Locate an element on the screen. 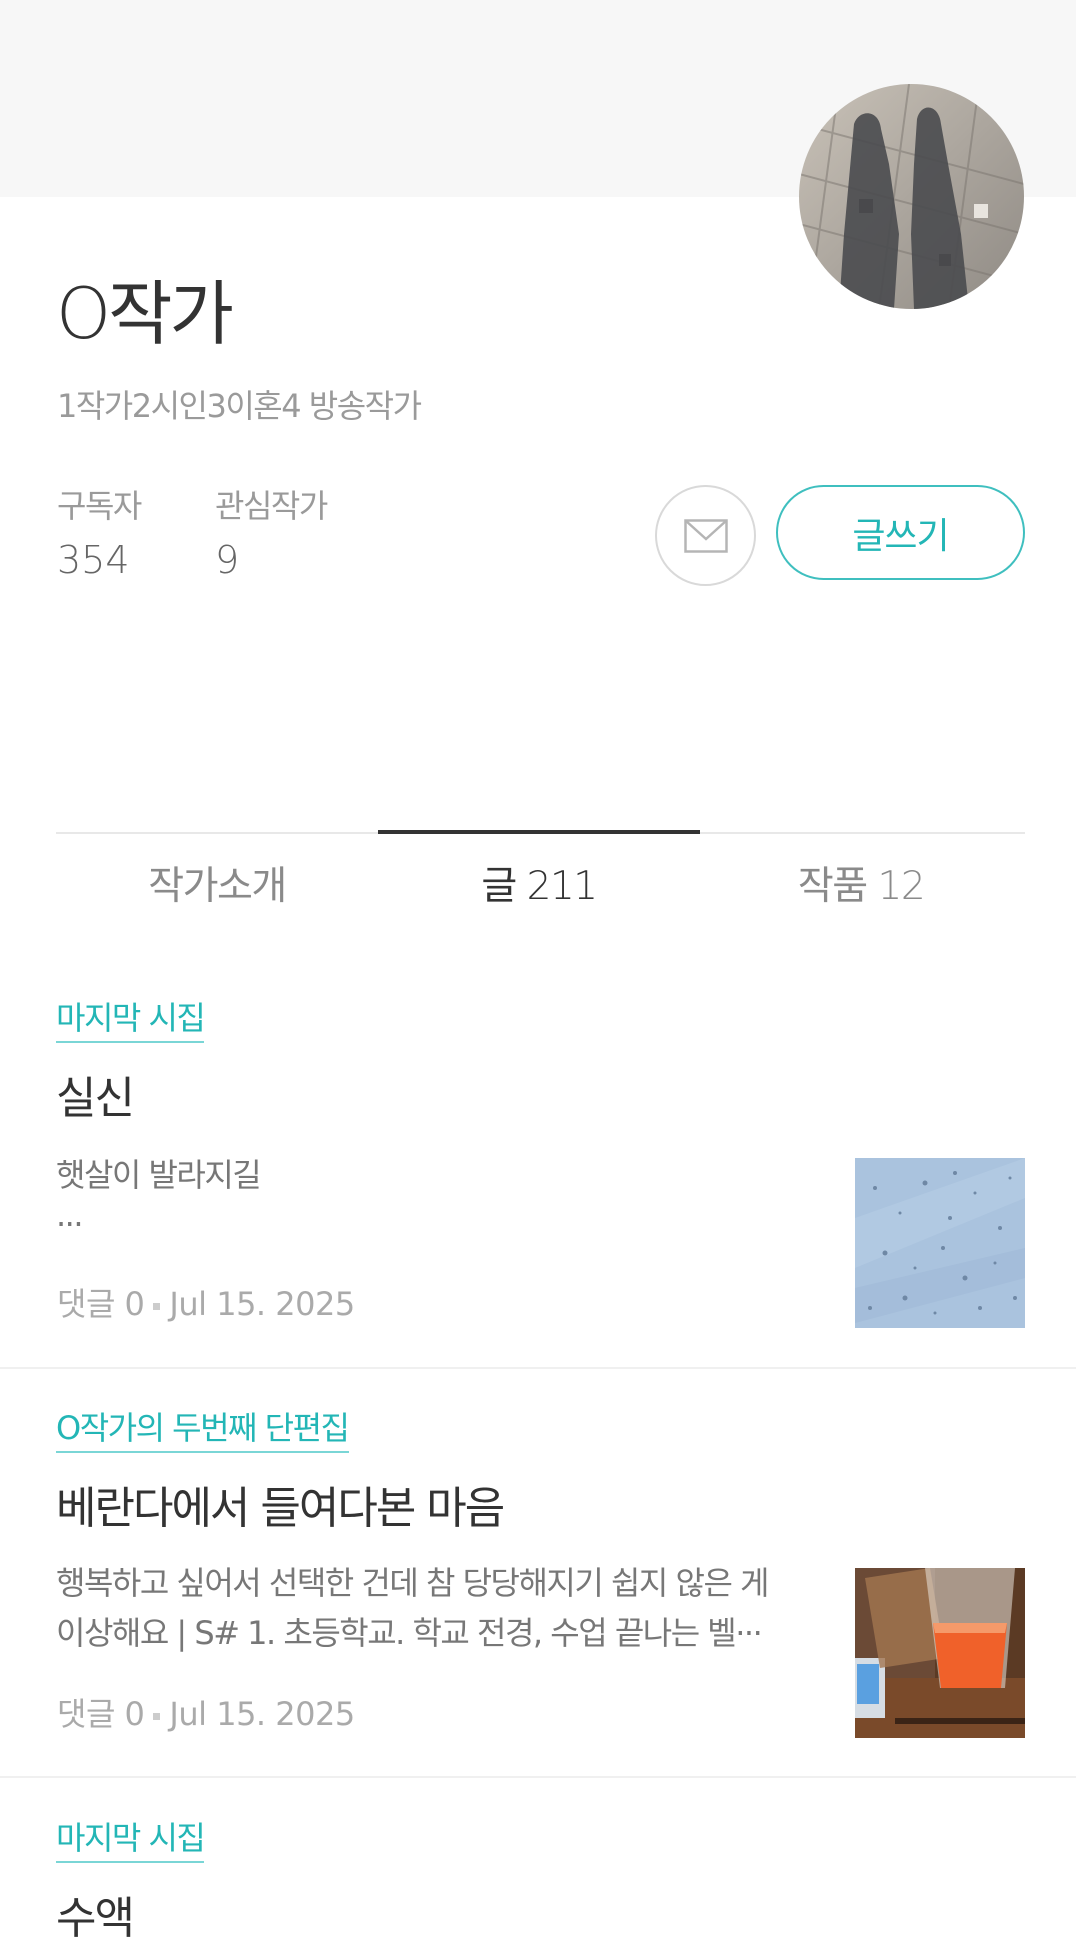 Image resolution: width=1076 pixels, height=1956 pixels. author-name: O작가 is located at coordinates (145, 314).